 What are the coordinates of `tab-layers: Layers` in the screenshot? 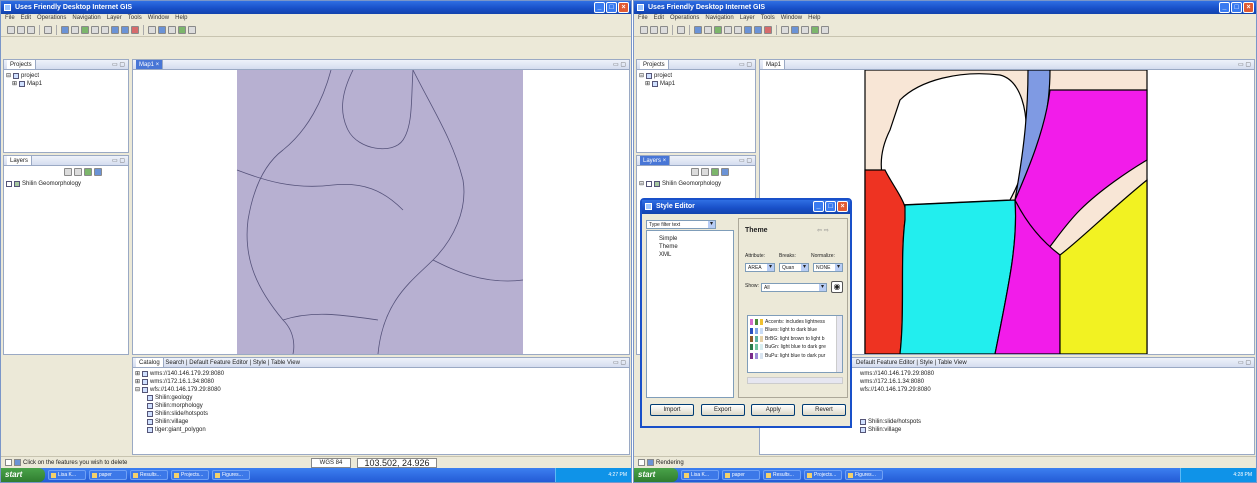 It's located at (20, 160).